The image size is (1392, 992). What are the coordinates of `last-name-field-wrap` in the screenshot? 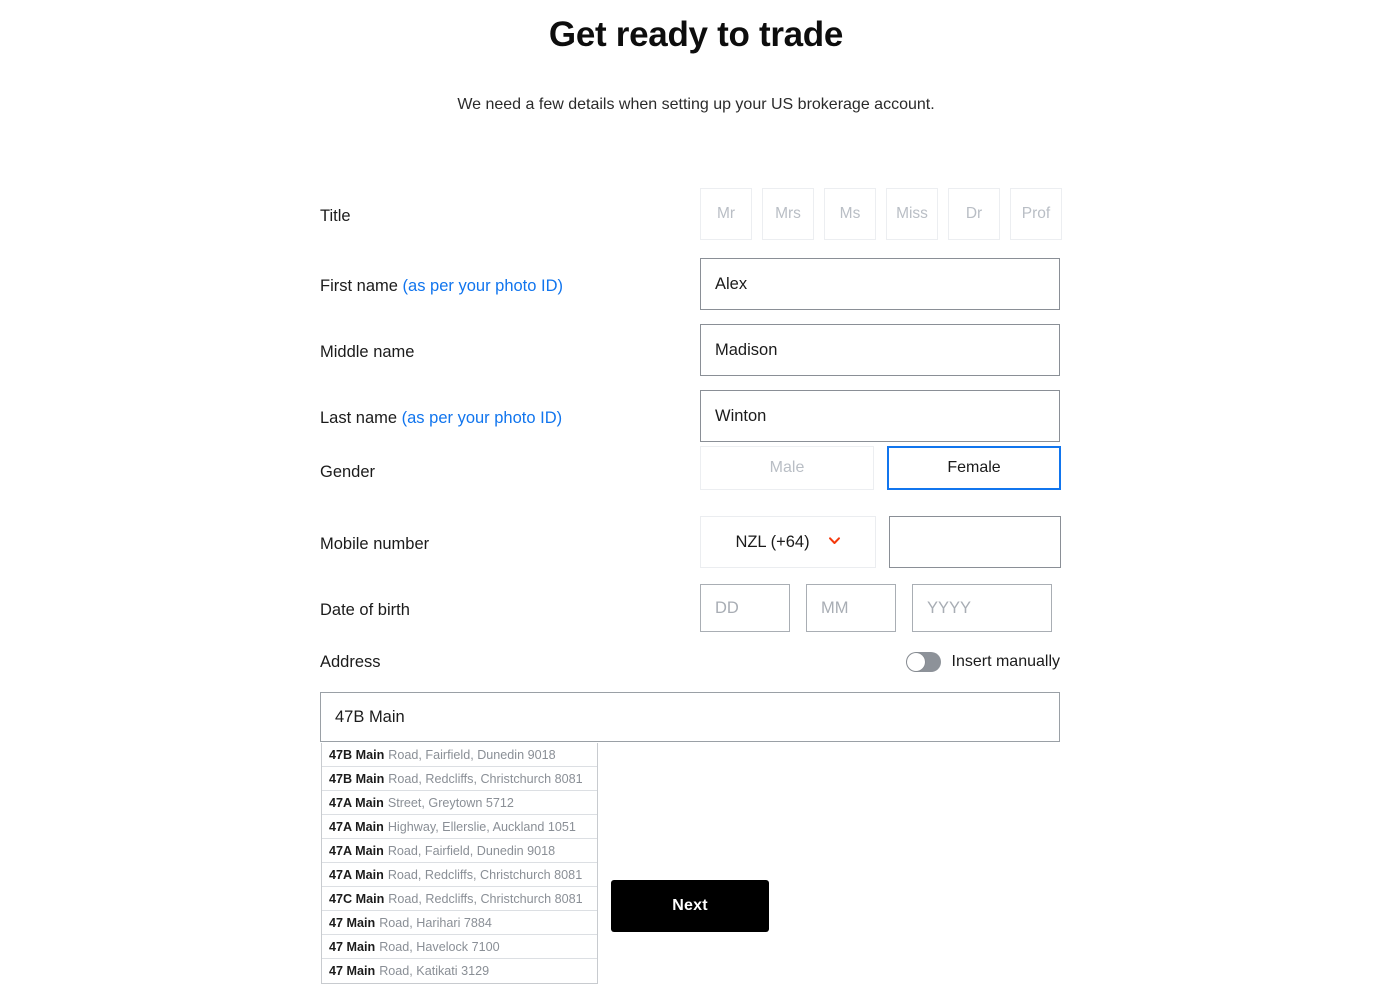 It's located at (880, 416).